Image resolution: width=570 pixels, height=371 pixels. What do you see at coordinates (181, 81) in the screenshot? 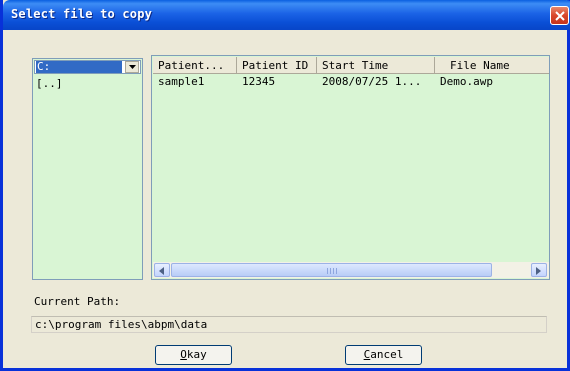
I see `cell-patient: sample1` at bounding box center [181, 81].